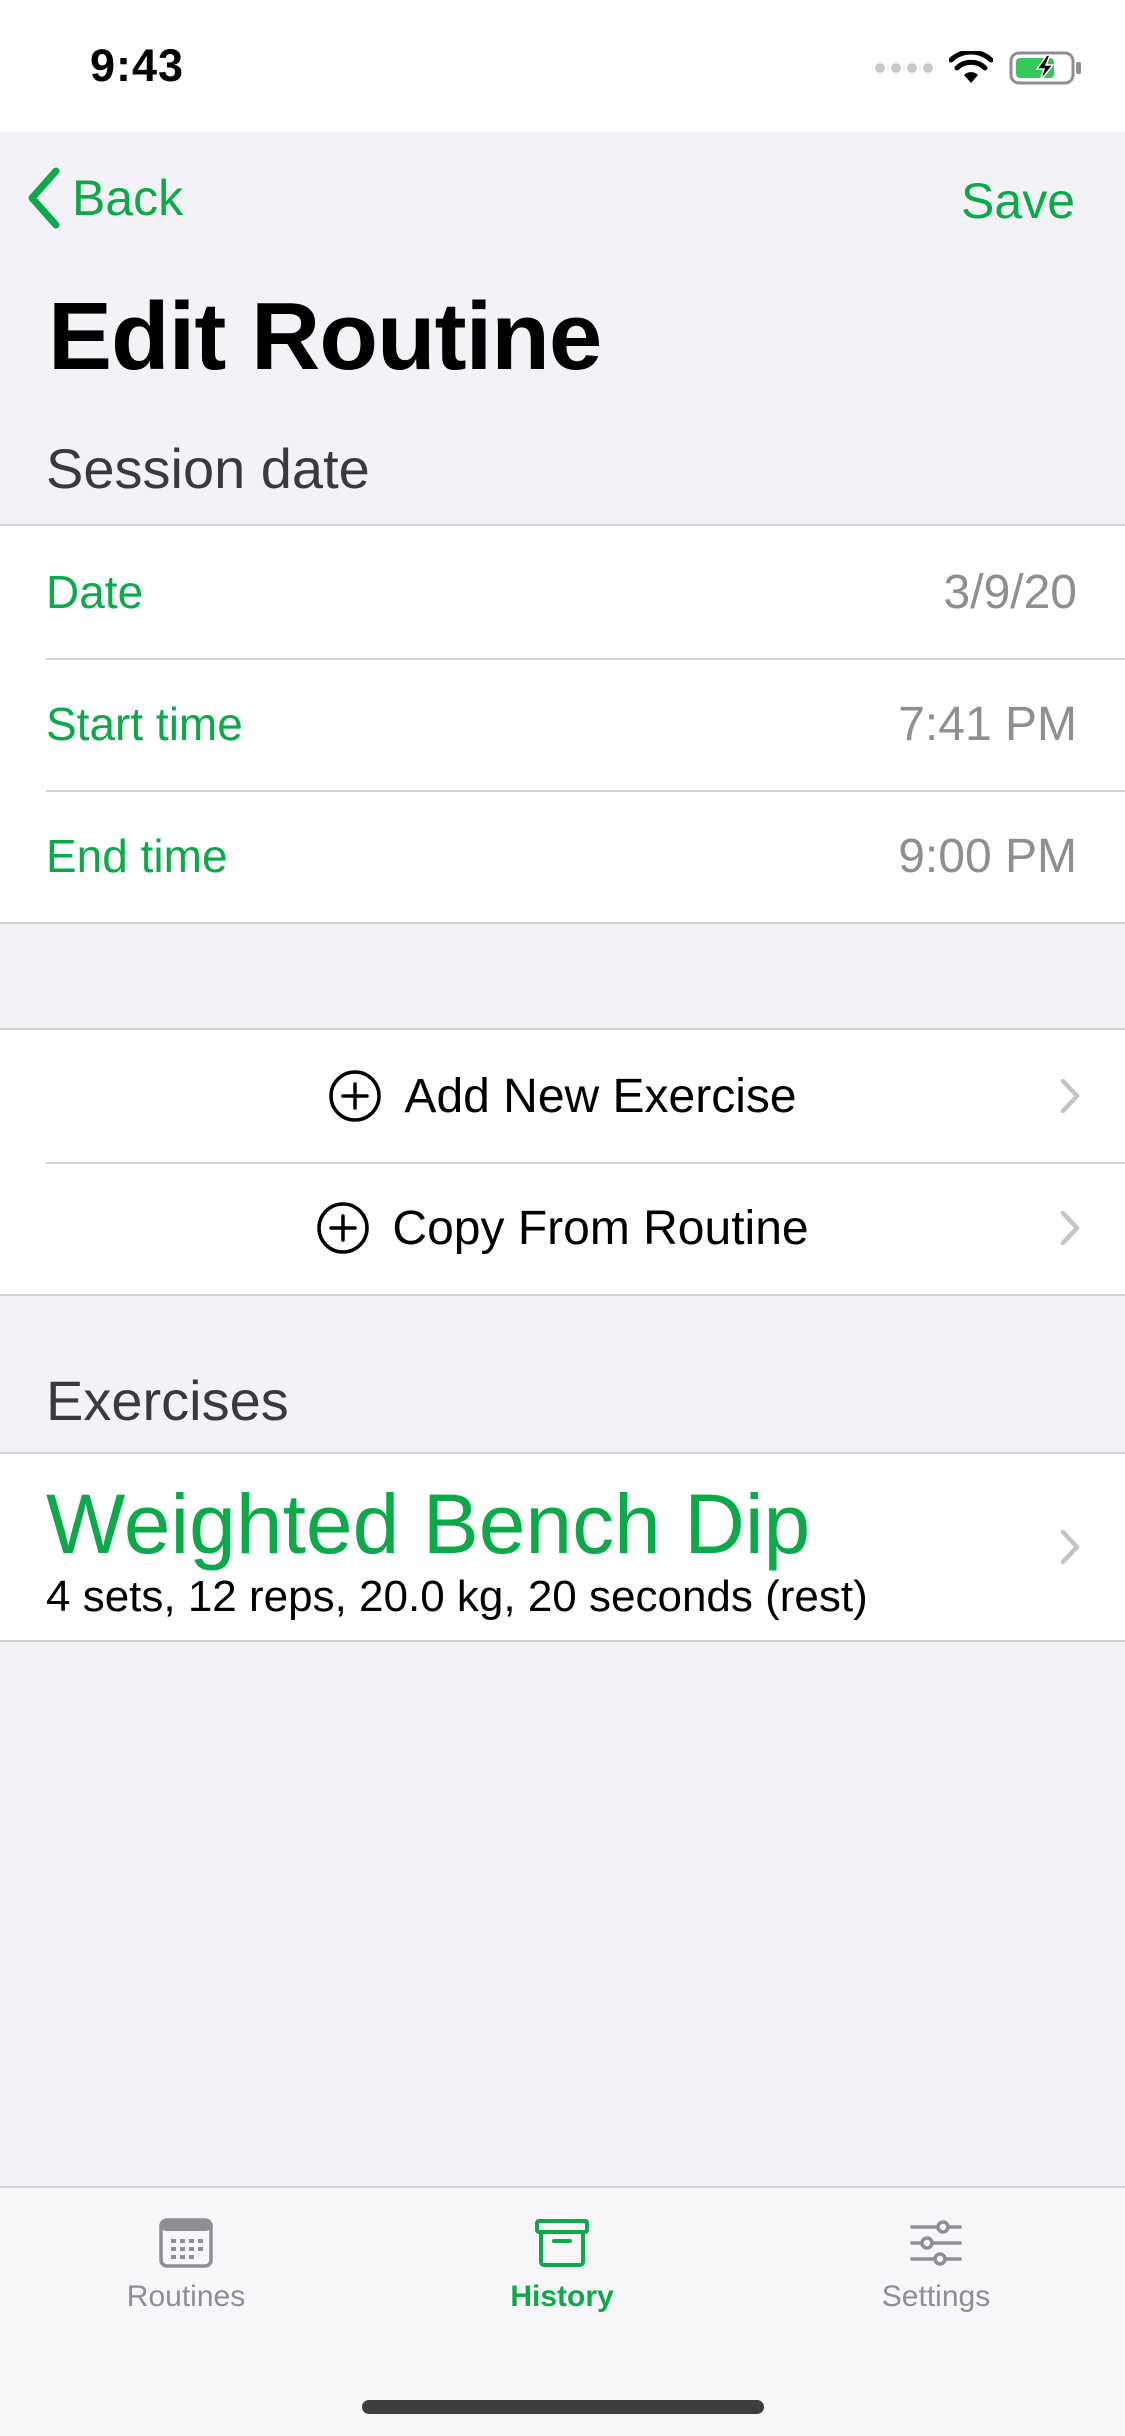 The width and height of the screenshot is (1125, 2436). Describe the element at coordinates (904, 68) in the screenshot. I see `cellular-signal-icon` at that location.